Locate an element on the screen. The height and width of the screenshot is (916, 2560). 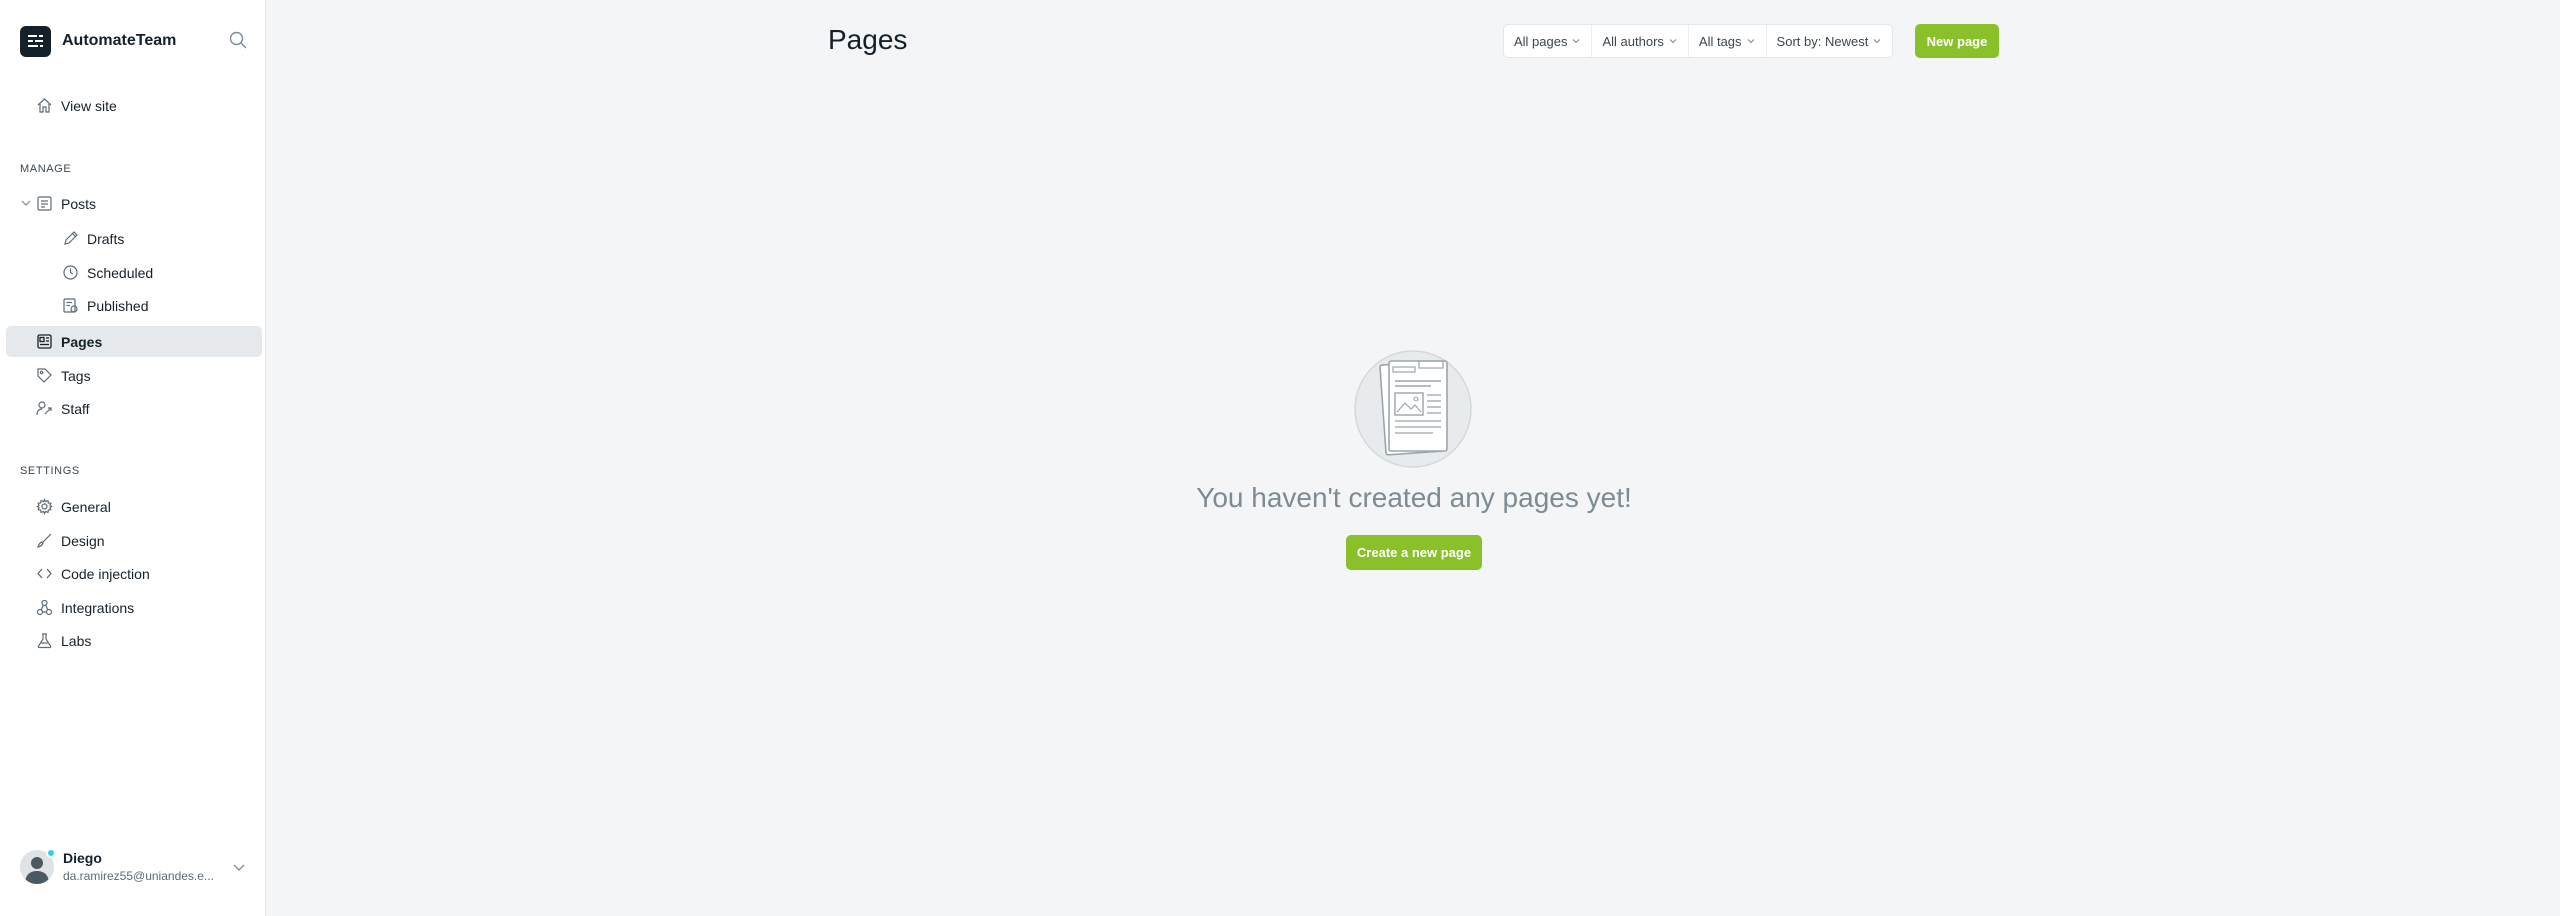
sidebar-item-label: Staff is located at coordinates (75, 409).